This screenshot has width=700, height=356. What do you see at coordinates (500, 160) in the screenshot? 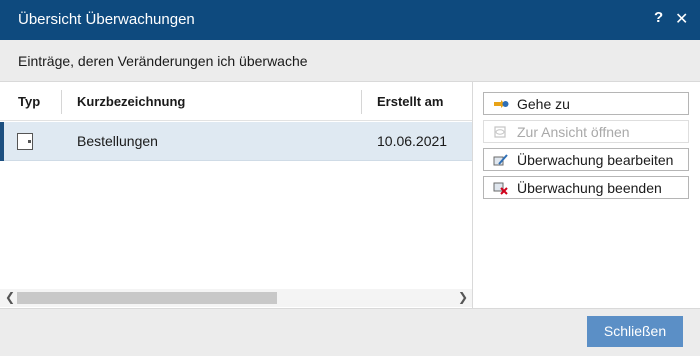
I see `edit-watch-icon` at bounding box center [500, 160].